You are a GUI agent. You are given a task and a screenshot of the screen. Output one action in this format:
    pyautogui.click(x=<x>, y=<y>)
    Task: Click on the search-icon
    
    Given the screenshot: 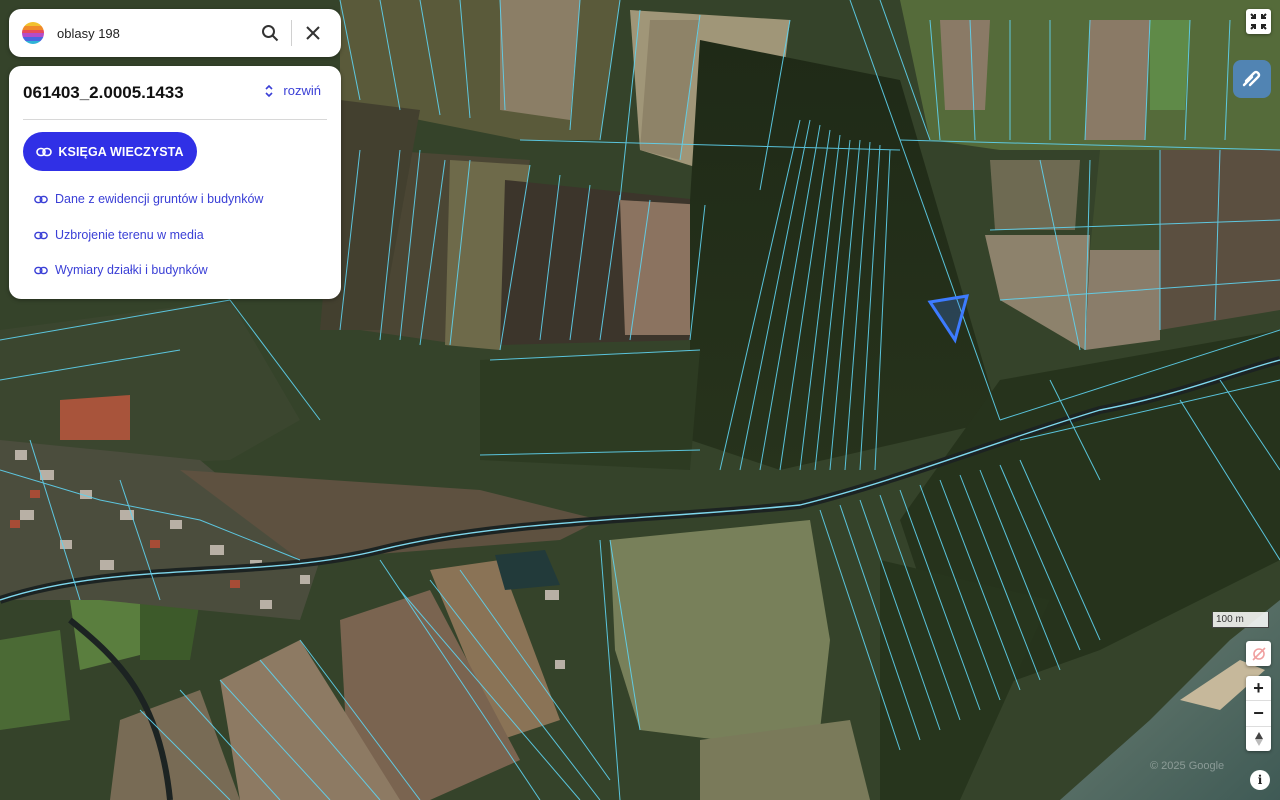 What is the action you would take?
    pyautogui.click(x=270, y=33)
    